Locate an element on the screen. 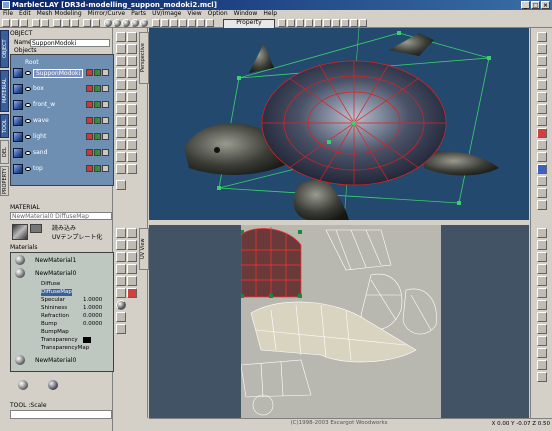  curve-tool-icon is located at coordinates (132, 121).